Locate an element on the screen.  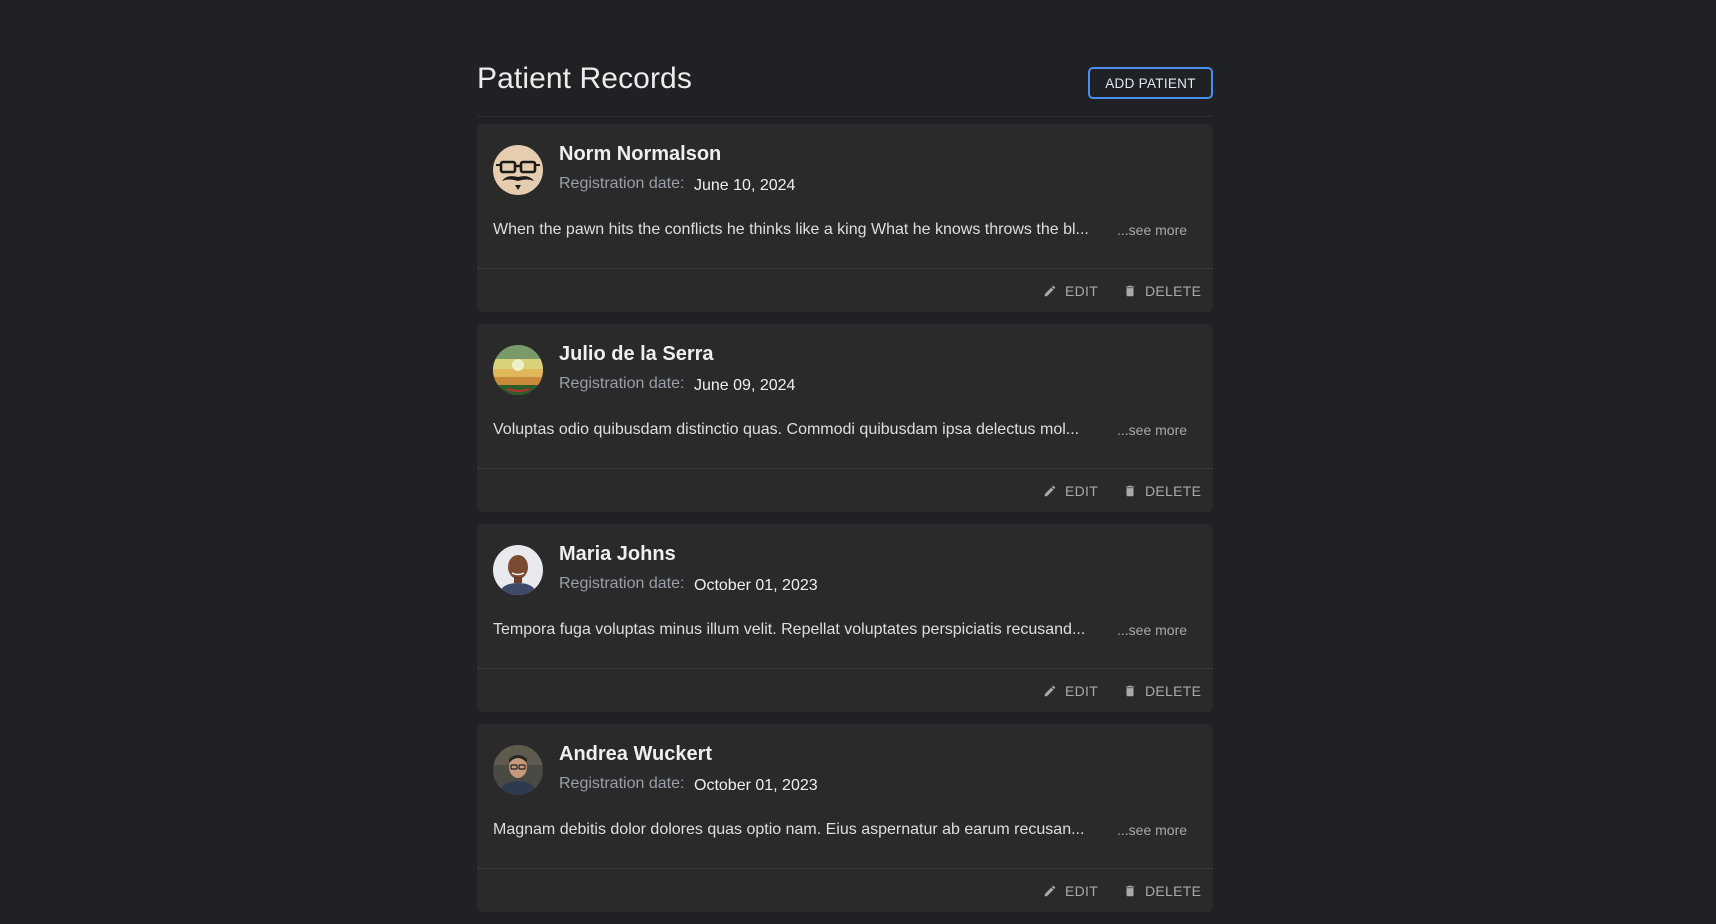
mustache-glasses-avatar-icon is located at coordinates (518, 170).